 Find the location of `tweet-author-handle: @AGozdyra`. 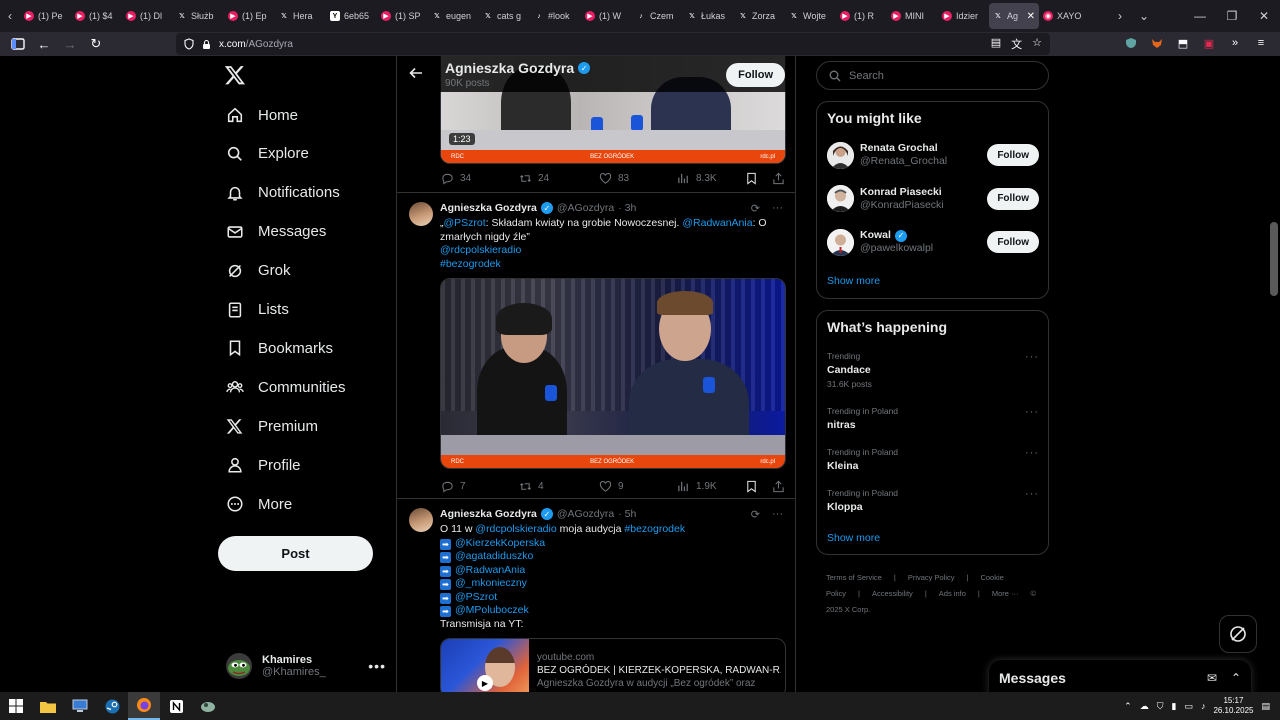

tweet-author-handle: @AGozdyra is located at coordinates (585, 208).